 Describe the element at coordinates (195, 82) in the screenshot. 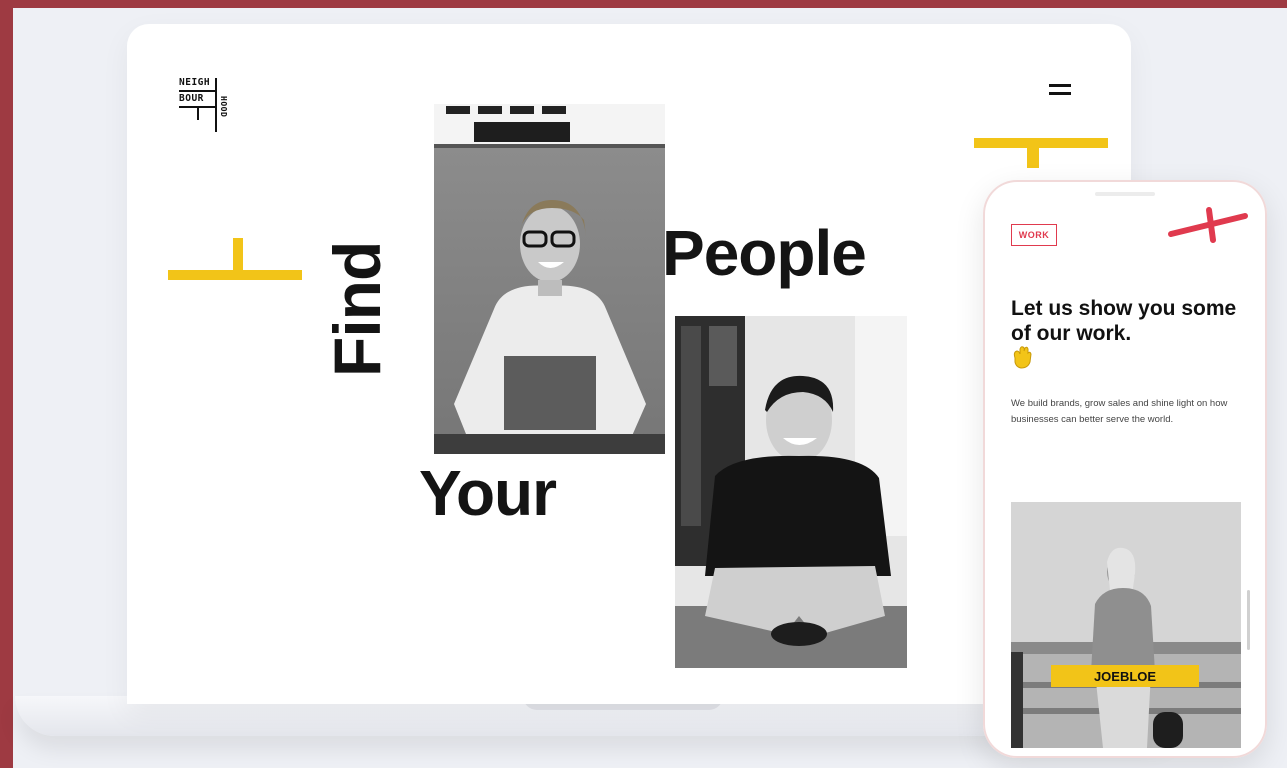

I see `logo-line-1: NEIGH` at that location.